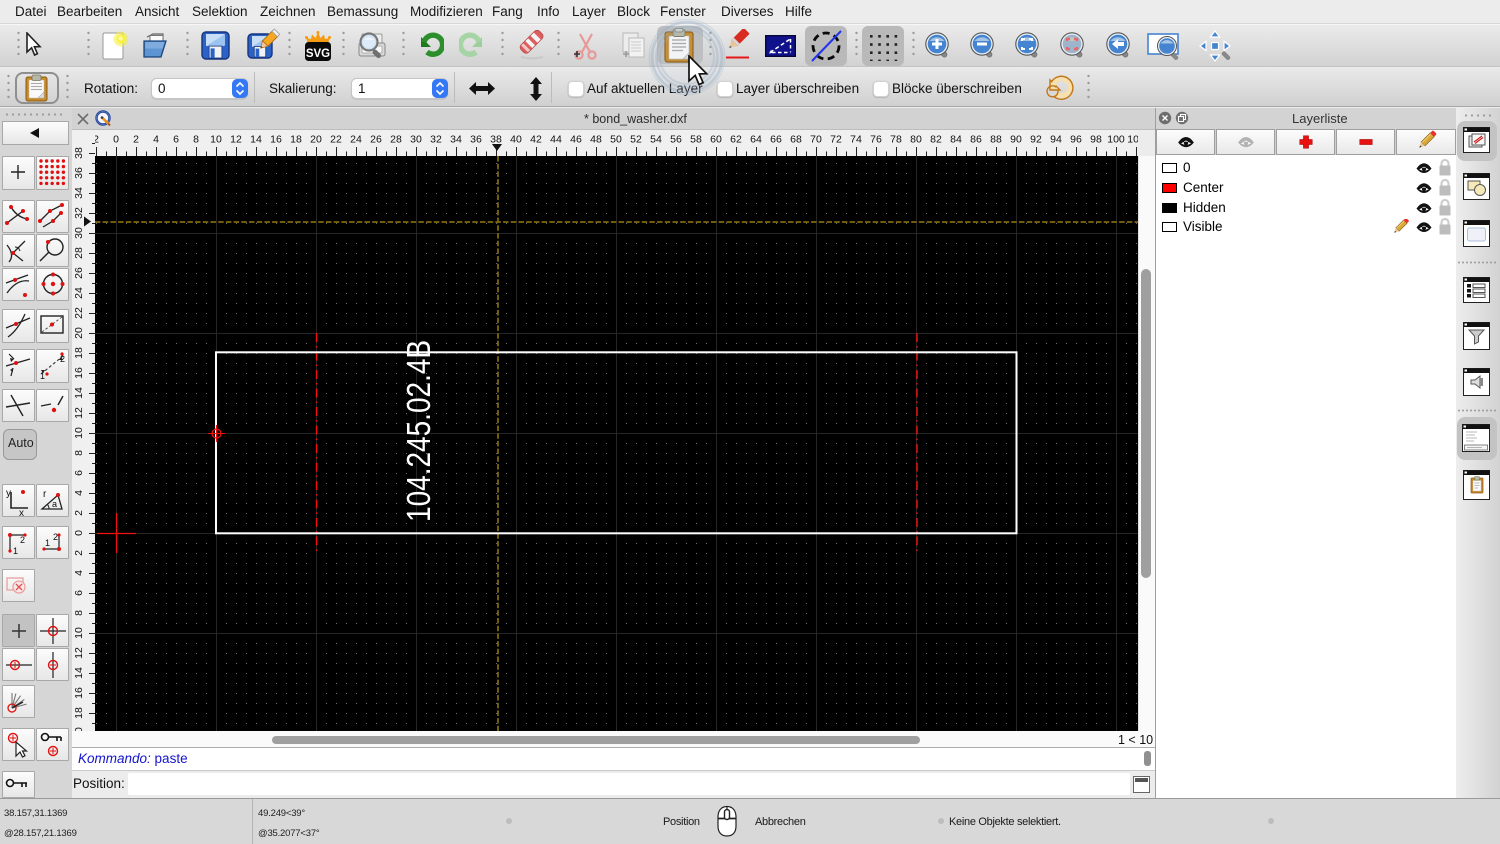 This screenshot has height=844, width=1500. Describe the element at coordinates (596, 140) in the screenshot. I see `svg-text: 48` at that location.